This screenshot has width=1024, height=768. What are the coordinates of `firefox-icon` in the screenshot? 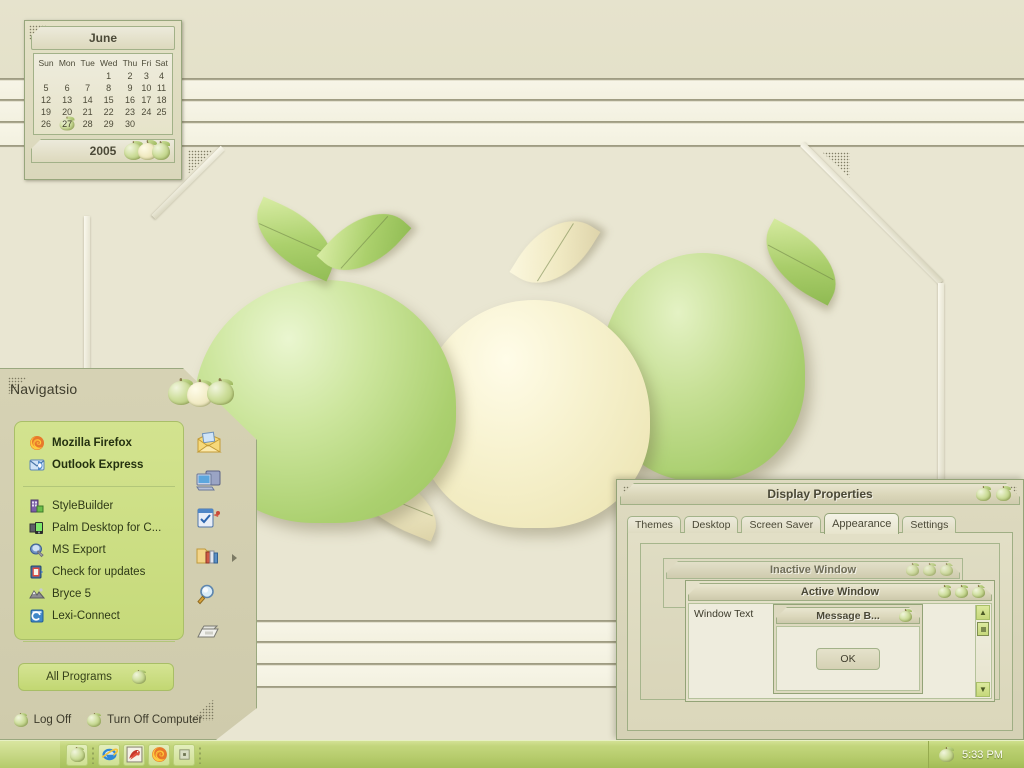 It's located at (159, 754).